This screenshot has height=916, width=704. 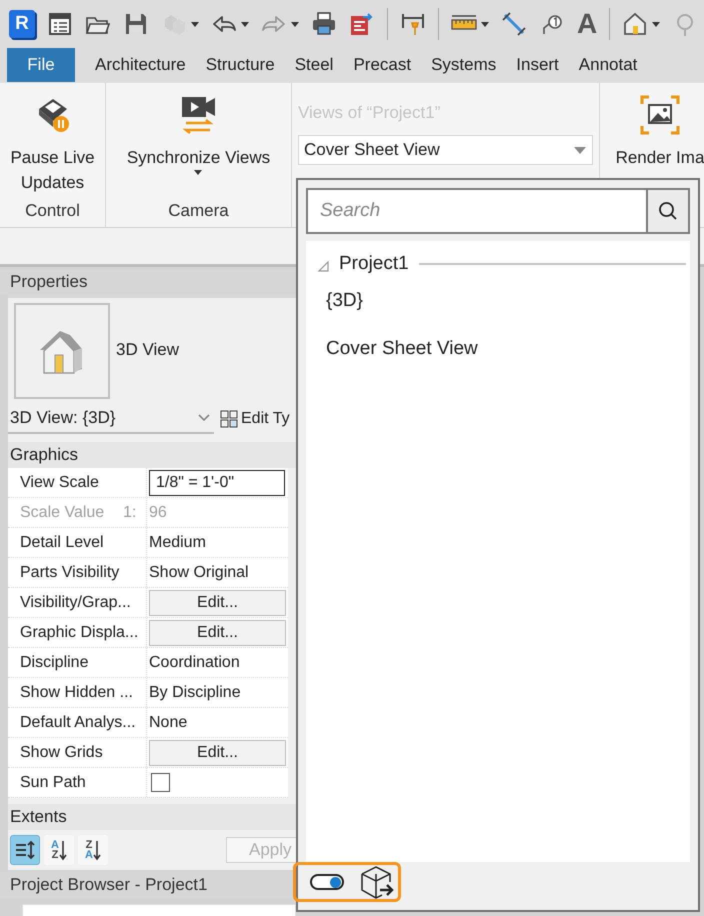 I want to click on ribbon-tool-button: Synchronize Views, so click(x=198, y=140).